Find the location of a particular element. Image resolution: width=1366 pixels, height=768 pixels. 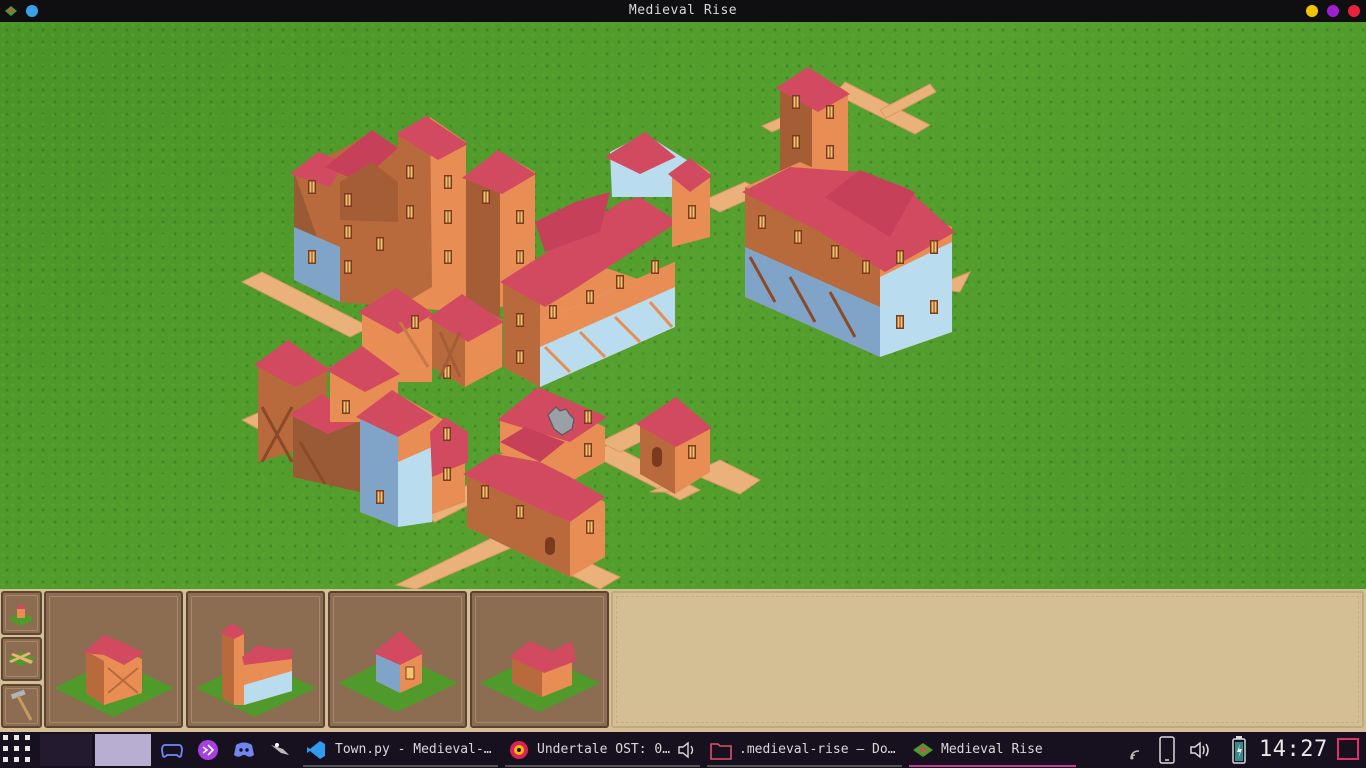

music-player-icon is located at coordinates (519, 750).